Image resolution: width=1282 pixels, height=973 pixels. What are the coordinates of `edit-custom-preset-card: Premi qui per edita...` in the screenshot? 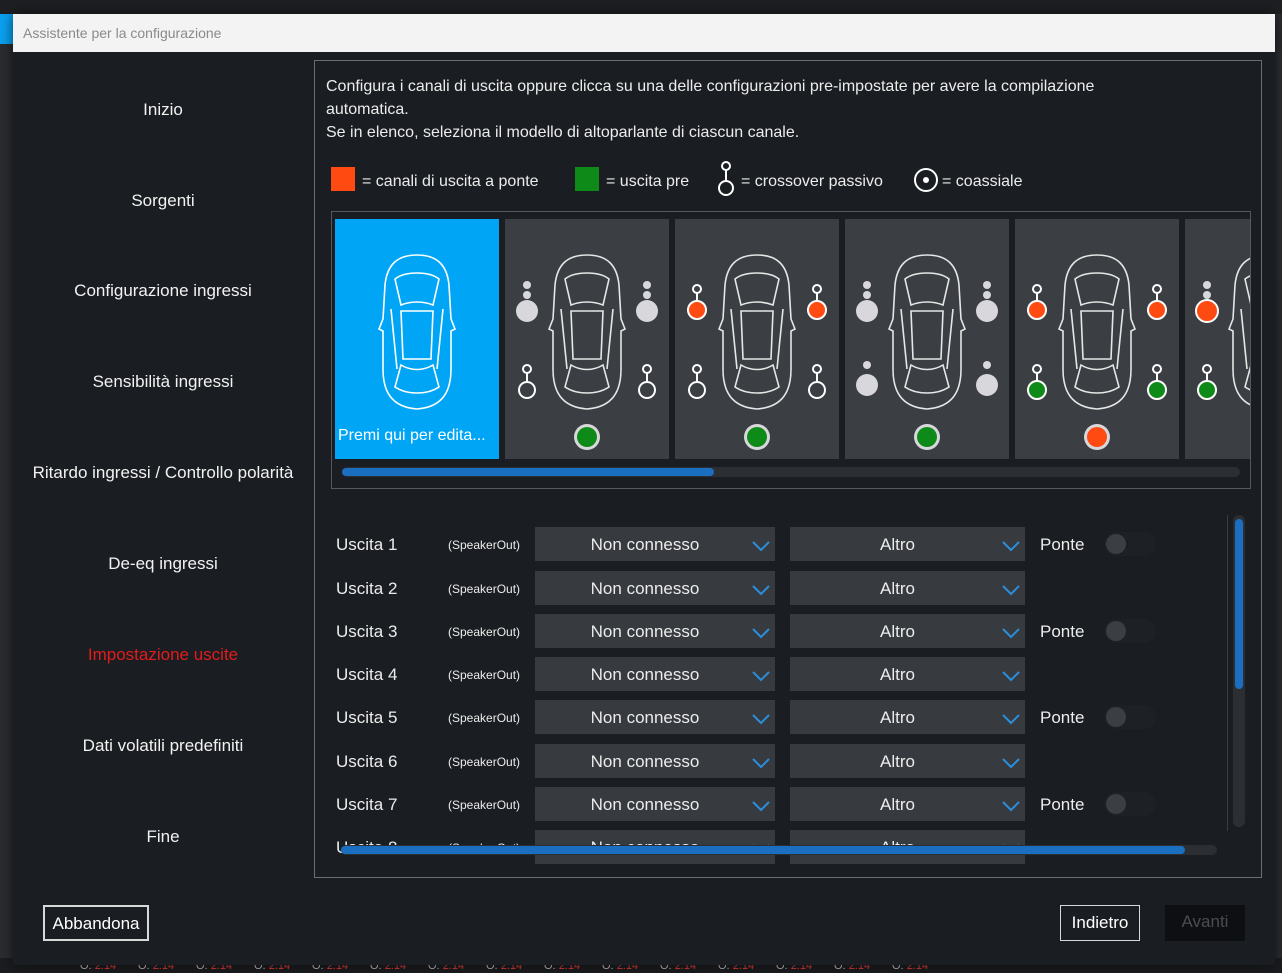 It's located at (417, 339).